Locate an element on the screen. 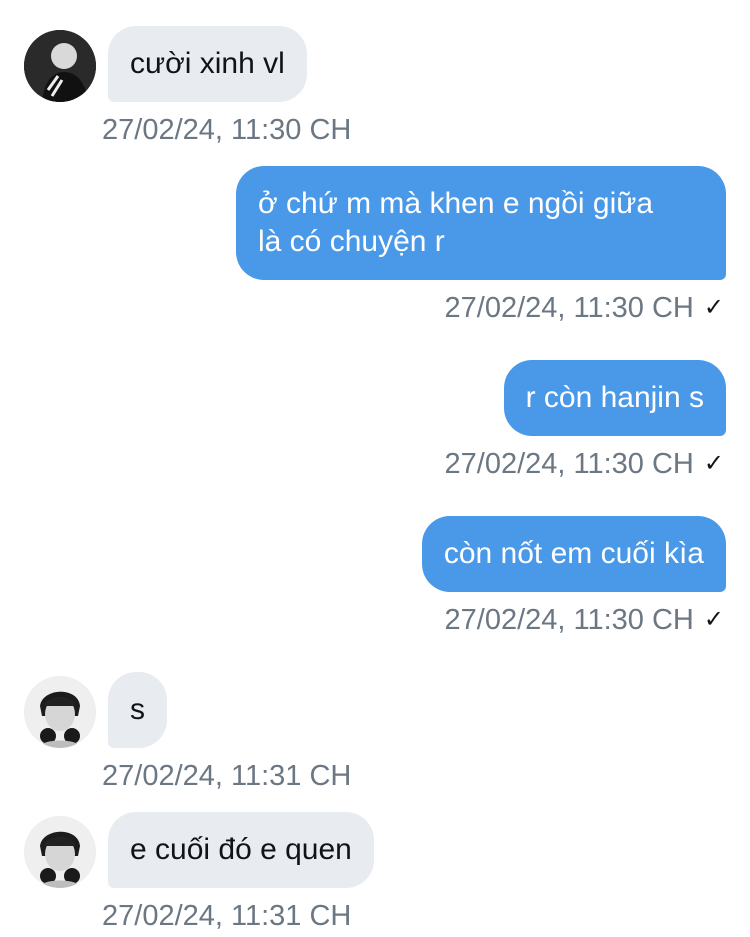 The image size is (750, 937). message-bubble-incoming: s is located at coordinates (137, 710).